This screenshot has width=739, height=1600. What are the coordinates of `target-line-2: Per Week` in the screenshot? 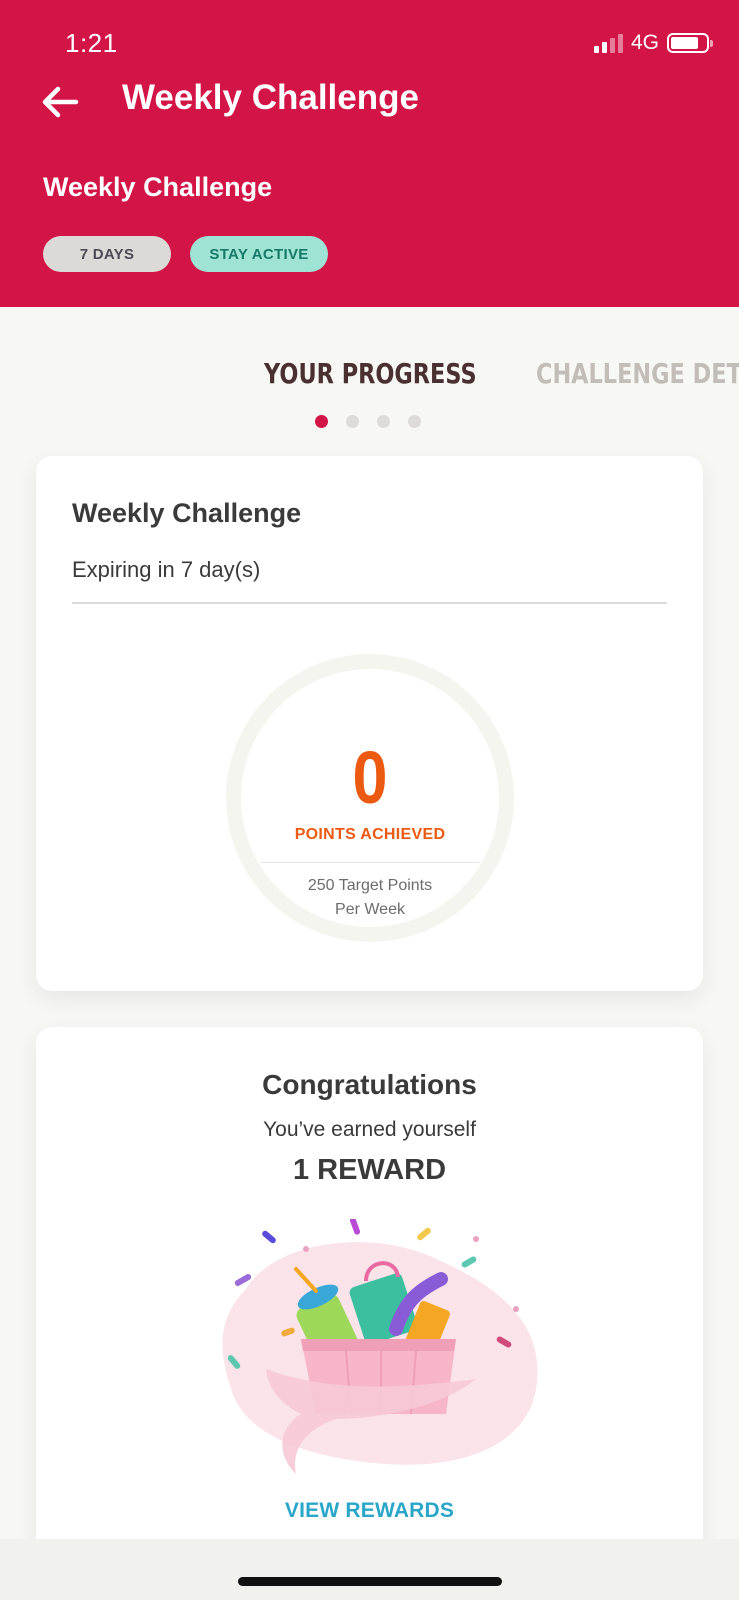 It's located at (370, 909).